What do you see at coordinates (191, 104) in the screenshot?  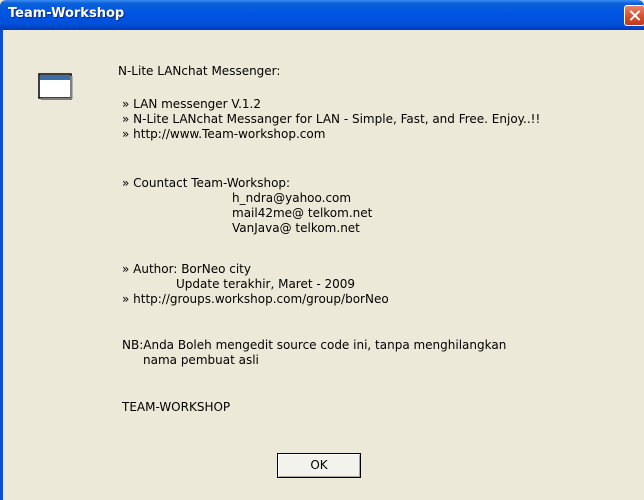 I see `info-line: » LAN messenger V.1.2` at bounding box center [191, 104].